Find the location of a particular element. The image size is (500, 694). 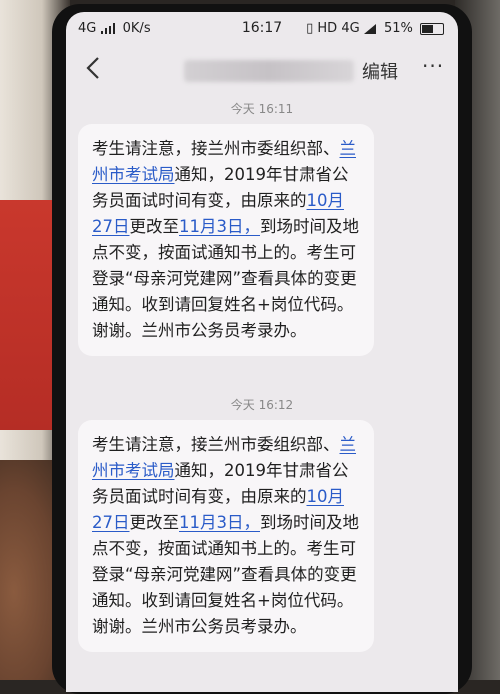

signal-icon-right is located at coordinates (369, 28).